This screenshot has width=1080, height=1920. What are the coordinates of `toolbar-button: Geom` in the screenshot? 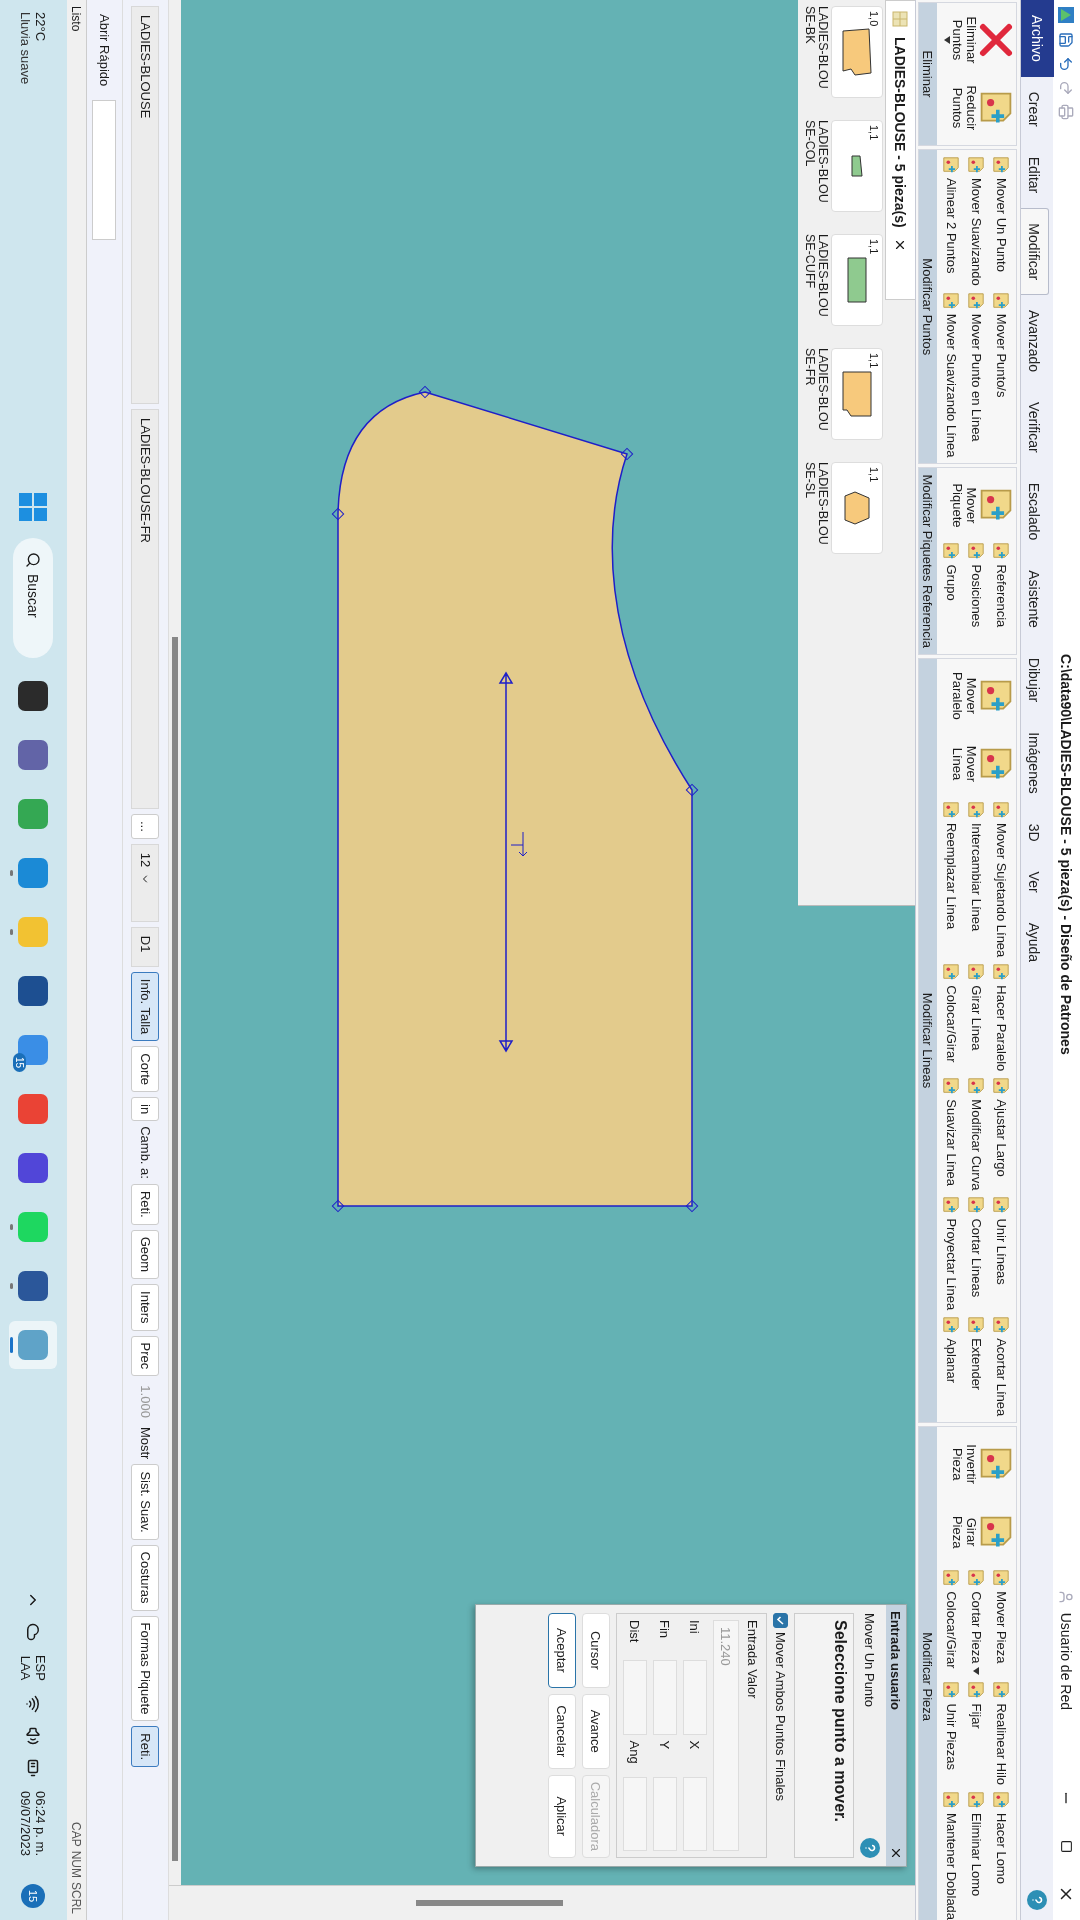 It's located at (145, 1254).